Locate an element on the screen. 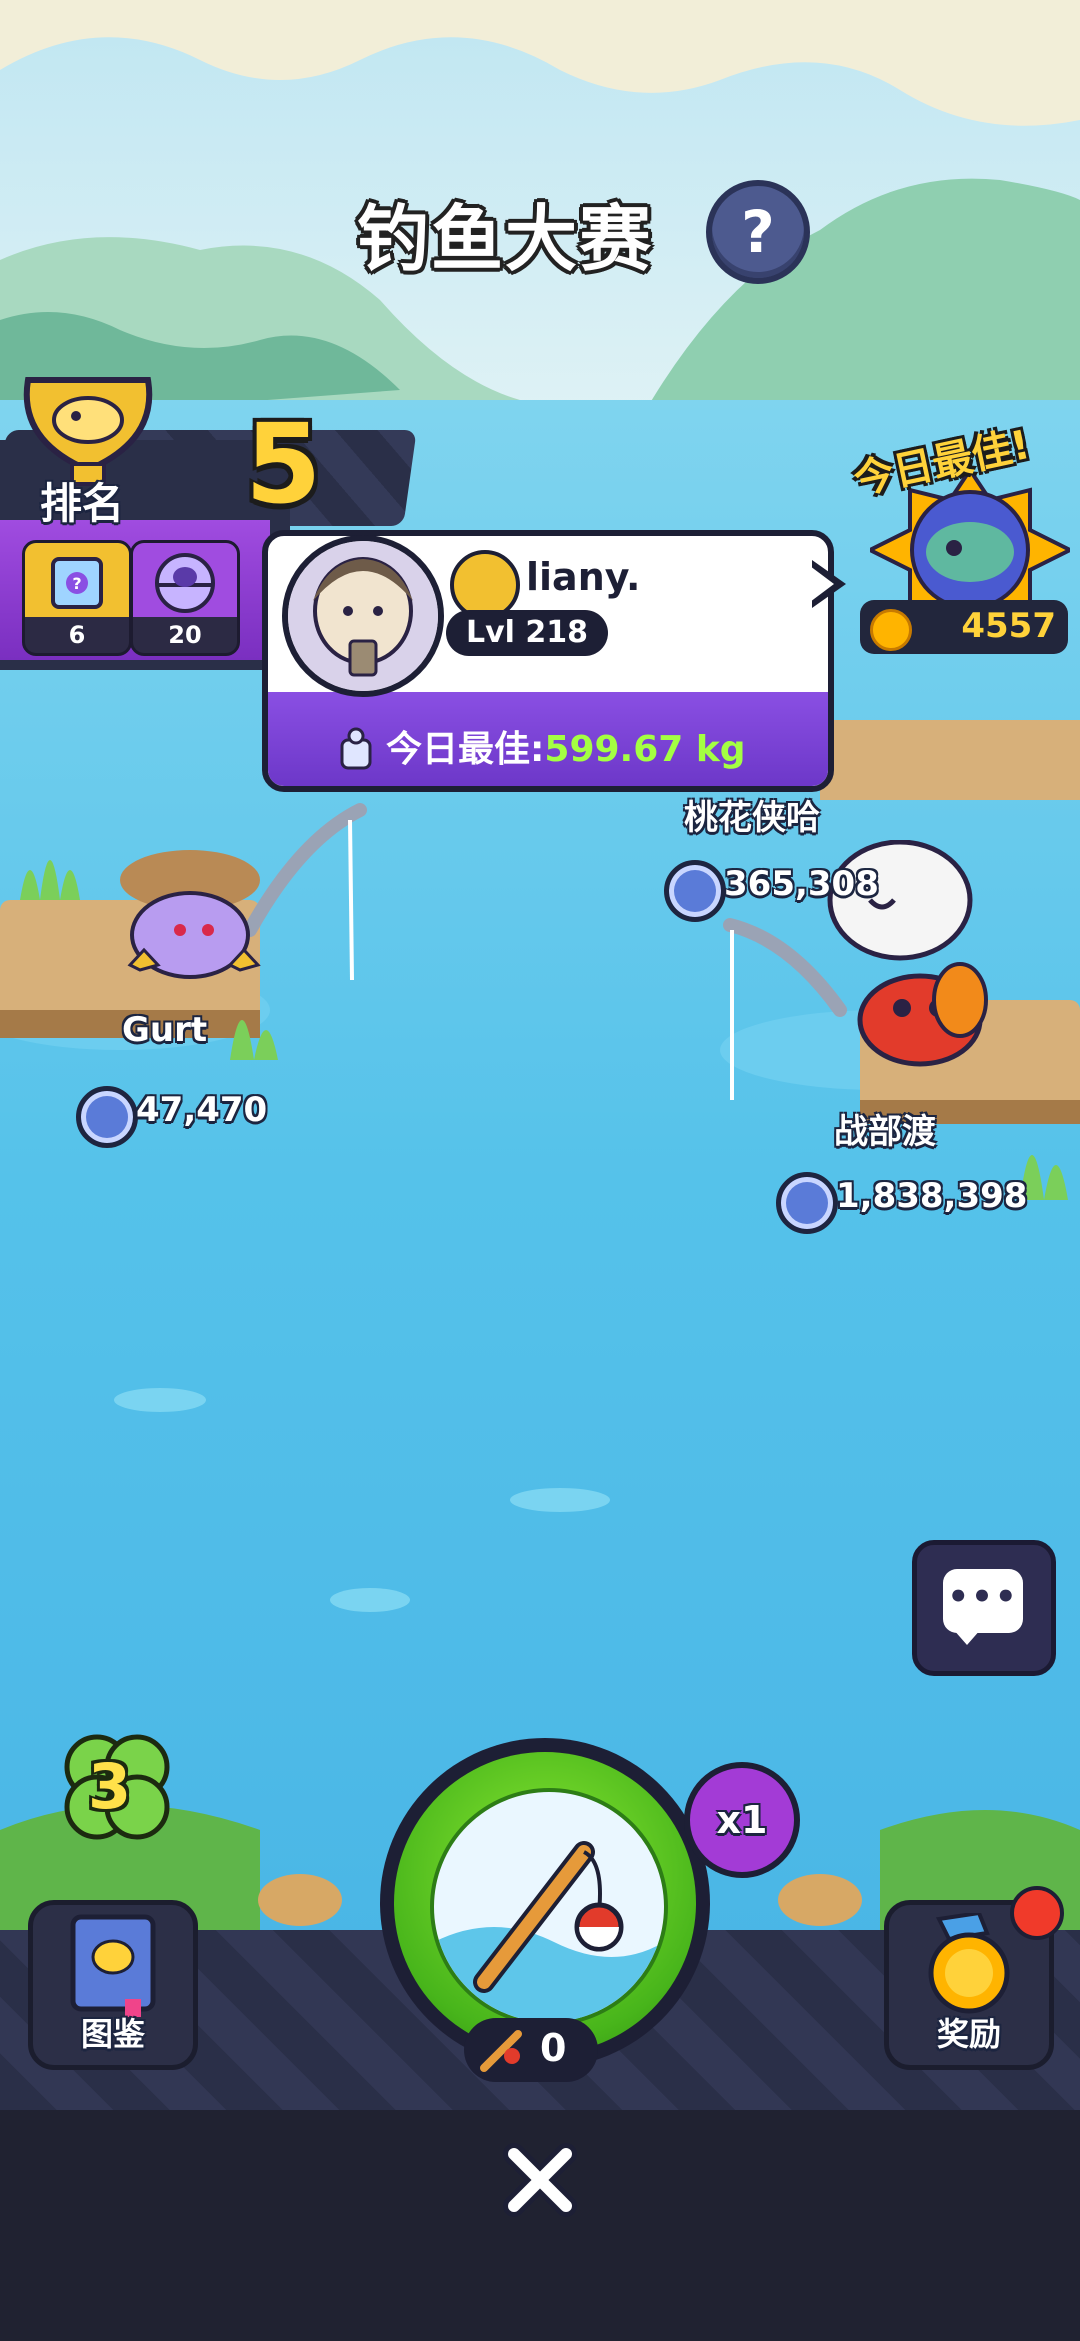  card-pointer-fill is located at coordinates (822, 584).